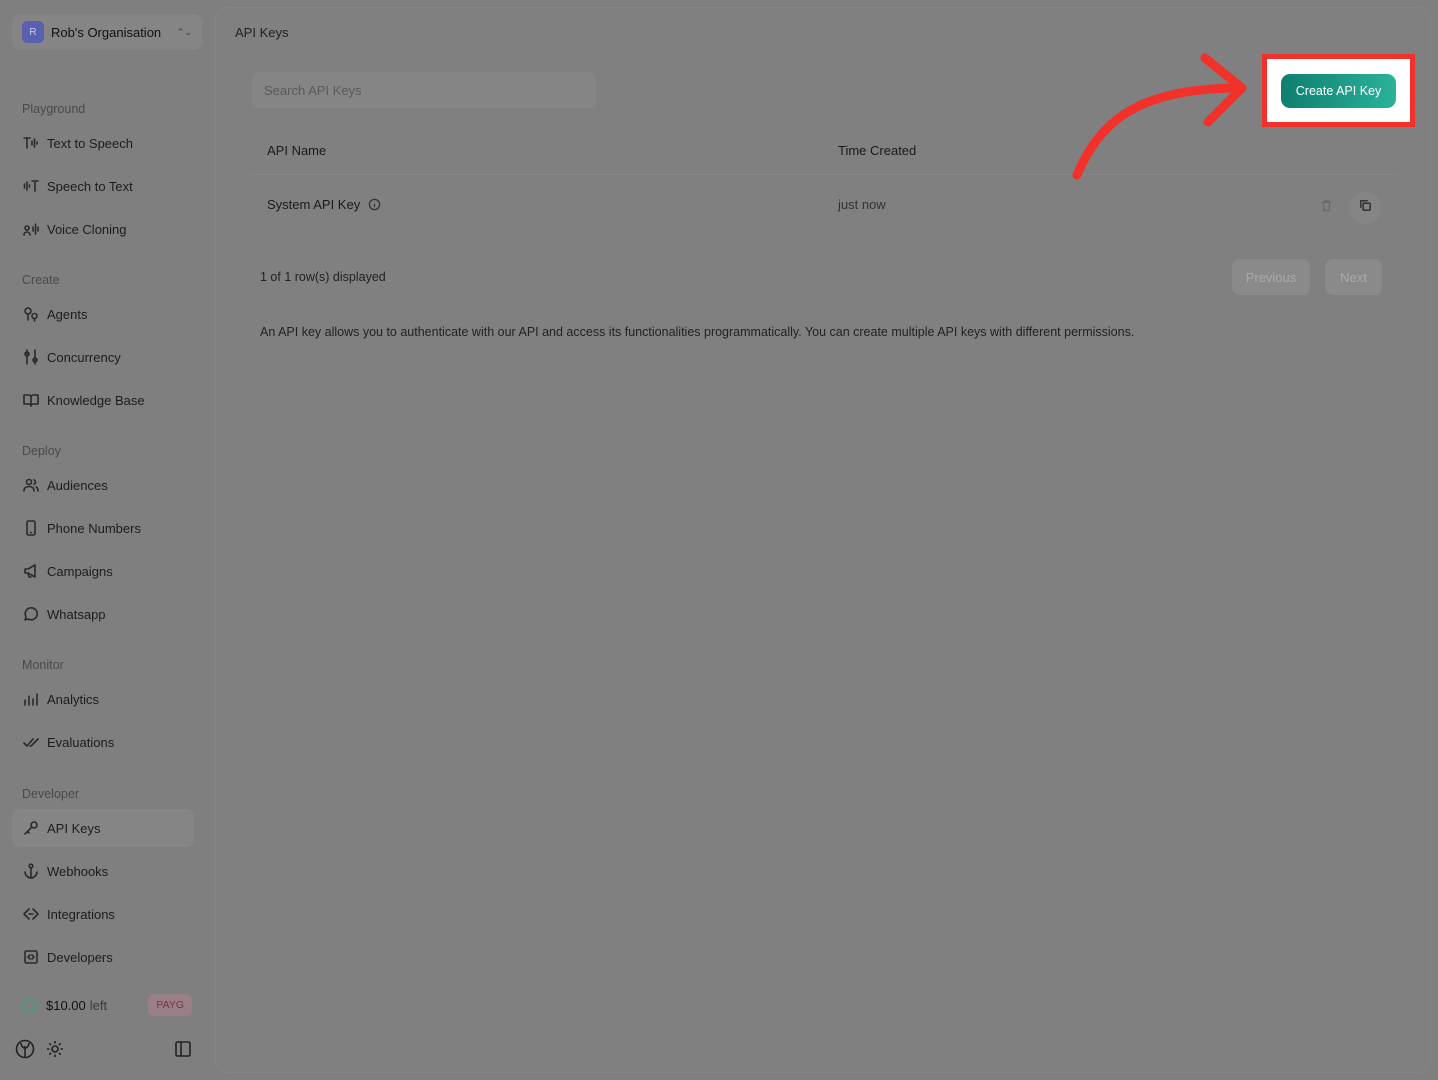 The width and height of the screenshot is (1438, 1080). Describe the element at coordinates (297, 150) in the screenshot. I see `column-header-api-name: API Name` at that location.